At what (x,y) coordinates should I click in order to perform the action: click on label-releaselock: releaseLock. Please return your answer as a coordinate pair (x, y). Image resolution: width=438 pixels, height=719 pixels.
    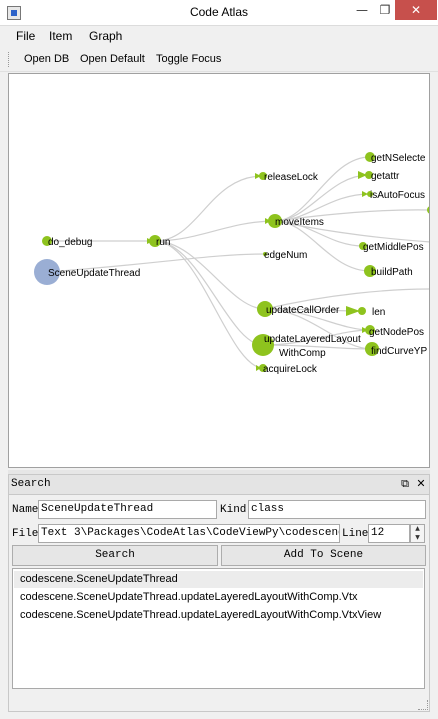
    Looking at the image, I should click on (291, 177).